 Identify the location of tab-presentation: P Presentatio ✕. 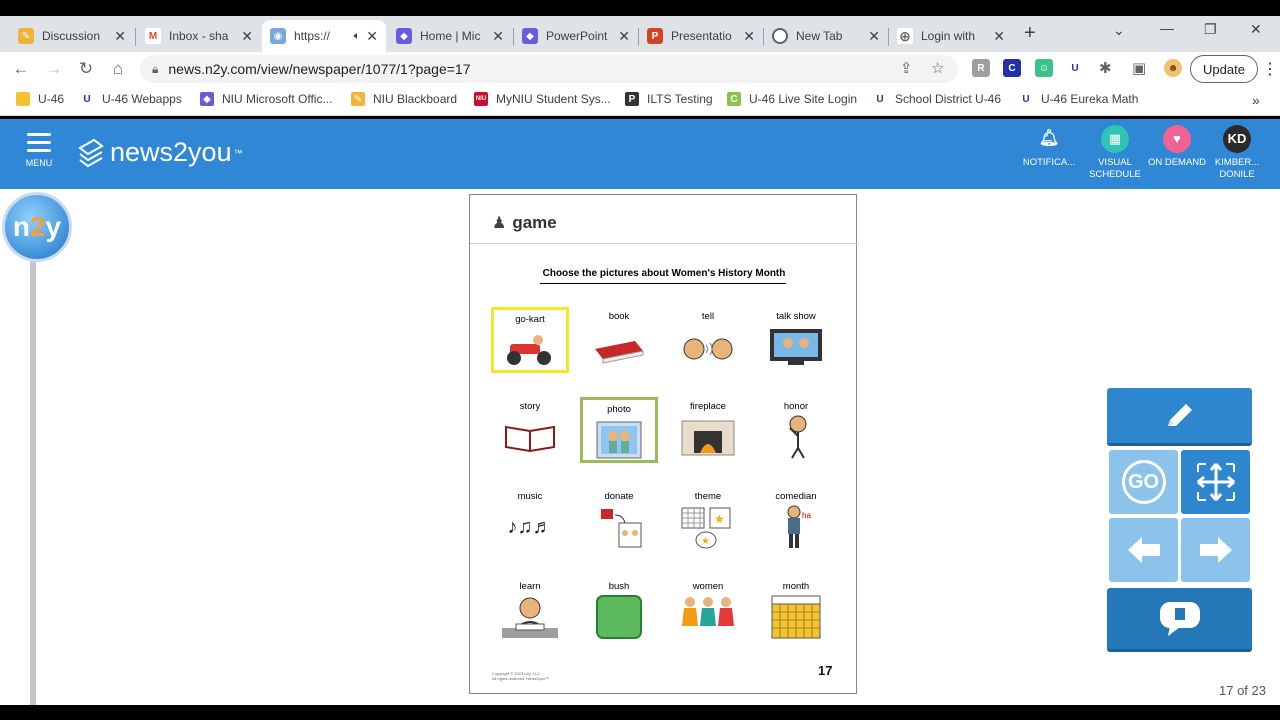
(701, 36).